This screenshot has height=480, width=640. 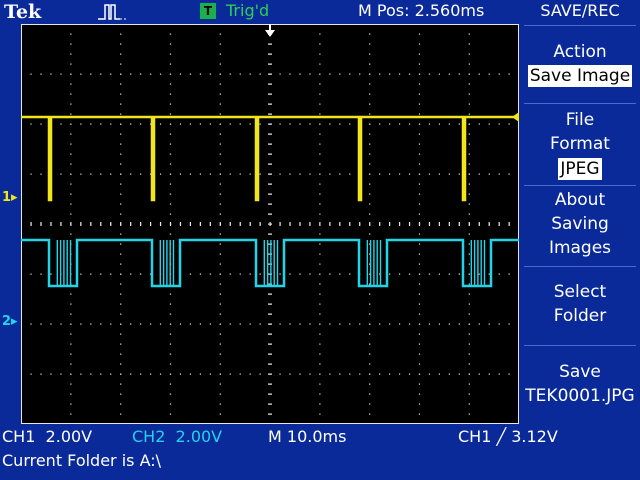 I want to click on ch1-marker-label: 1, so click(x=7, y=197).